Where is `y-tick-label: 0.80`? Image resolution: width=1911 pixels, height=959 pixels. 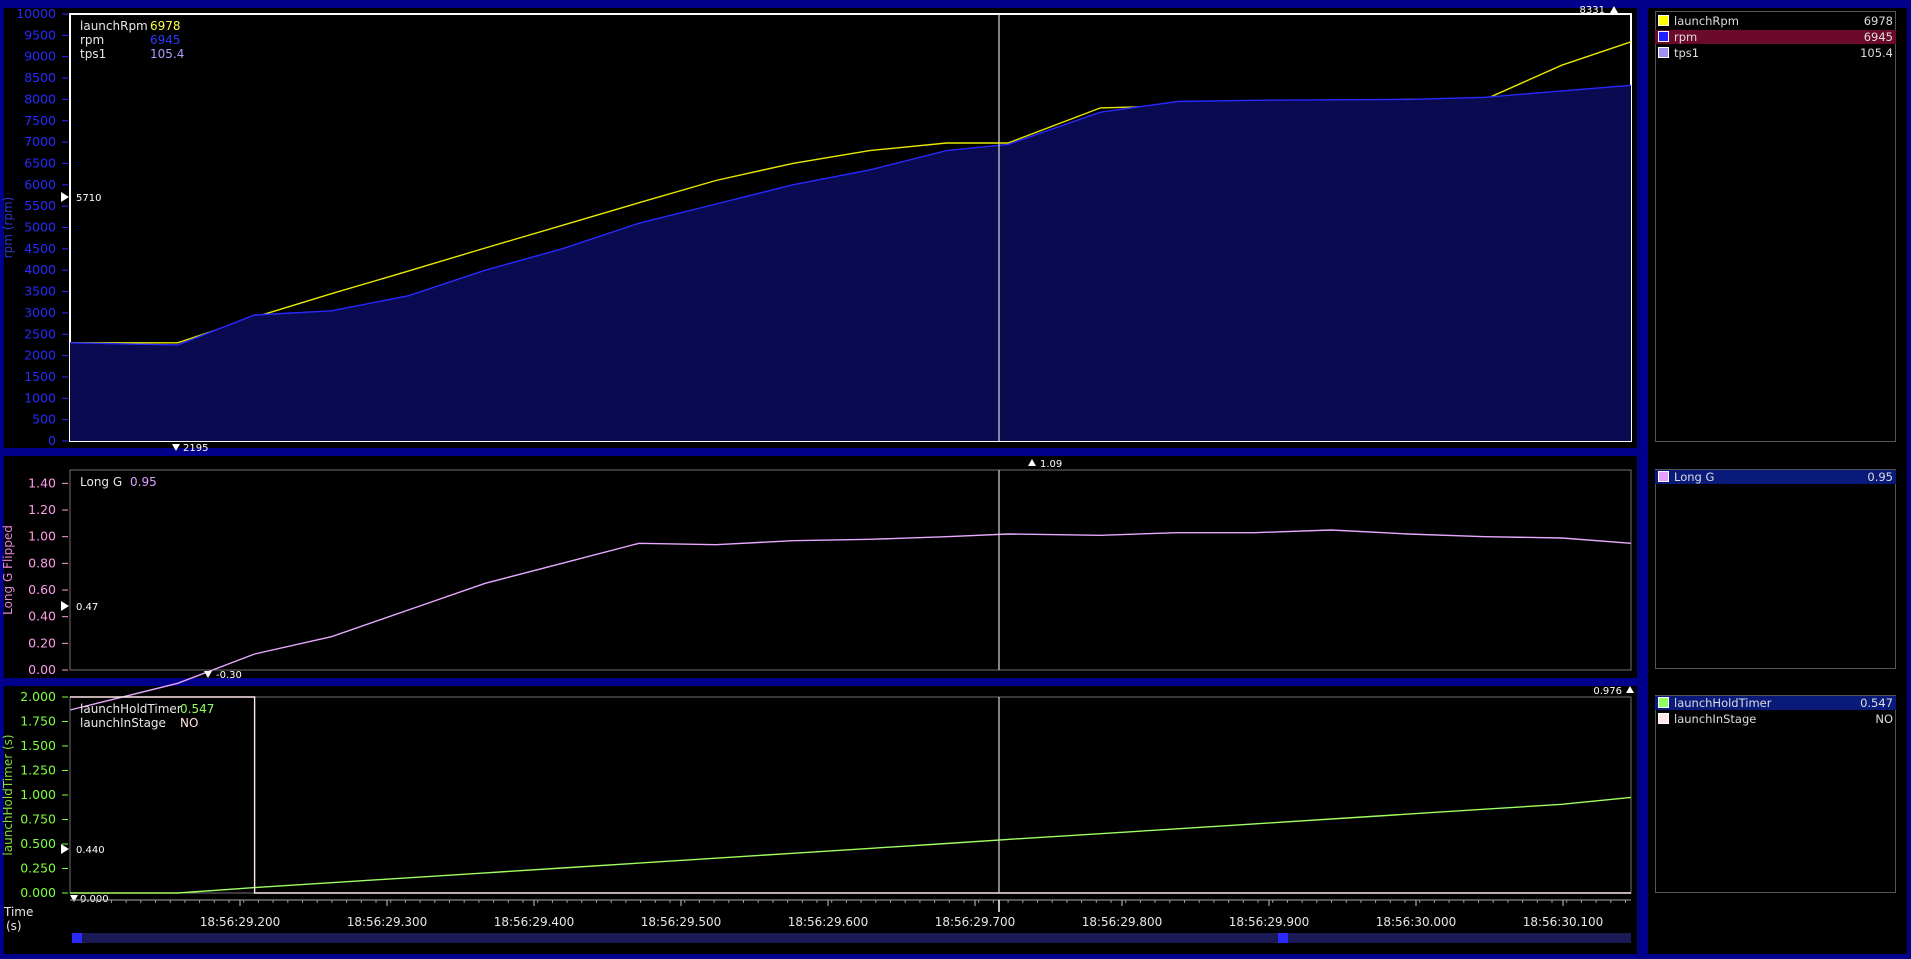
y-tick-label: 0.80 is located at coordinates (42, 562).